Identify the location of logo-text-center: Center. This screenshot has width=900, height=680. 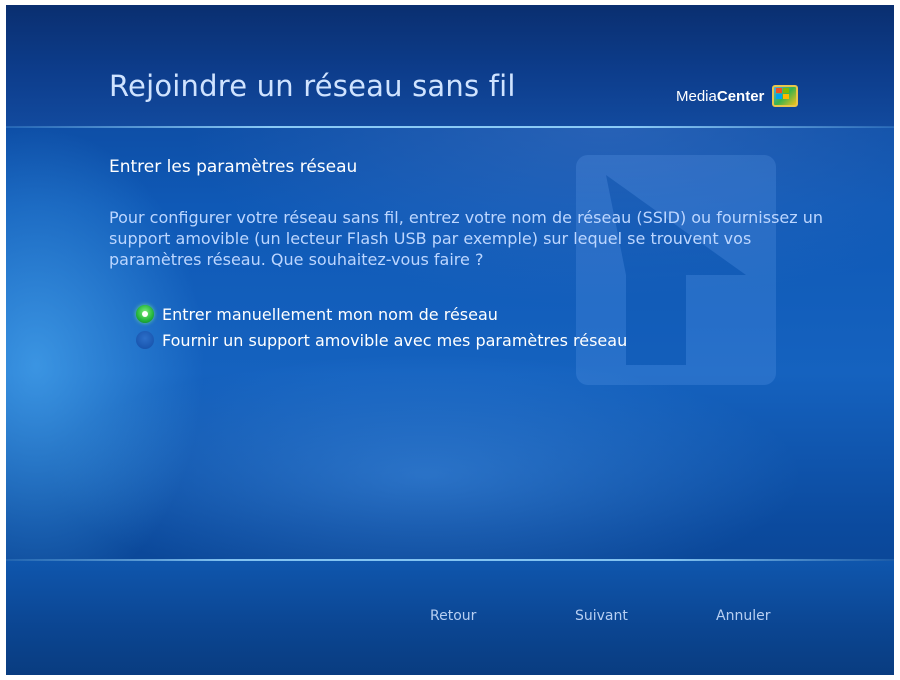
(740, 96).